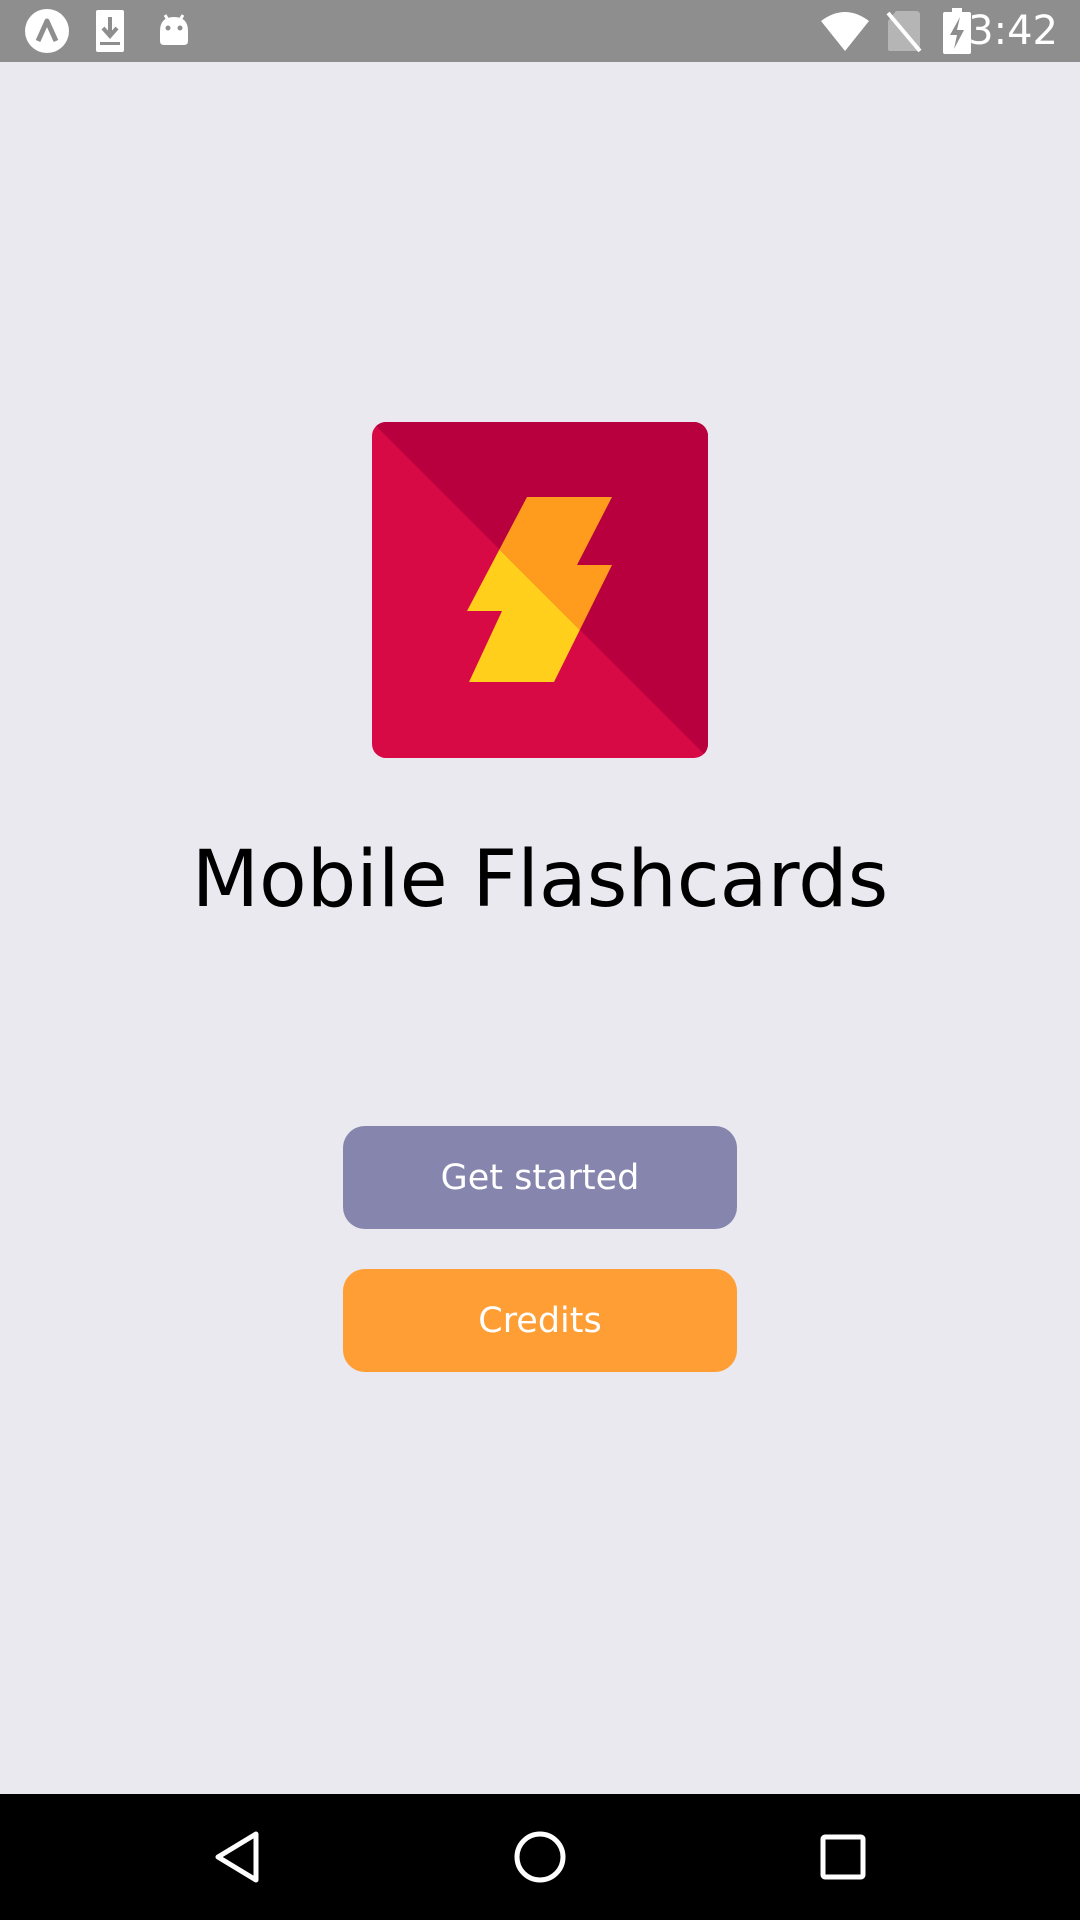 Image resolution: width=1080 pixels, height=1920 pixels. I want to click on lightning-bolt-logo, so click(540, 590).